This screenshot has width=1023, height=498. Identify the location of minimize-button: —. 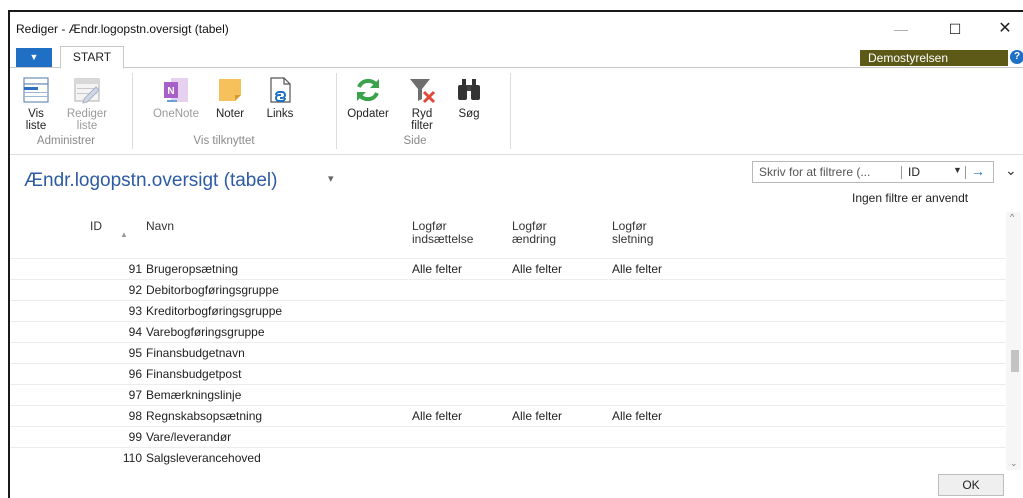
(901, 29).